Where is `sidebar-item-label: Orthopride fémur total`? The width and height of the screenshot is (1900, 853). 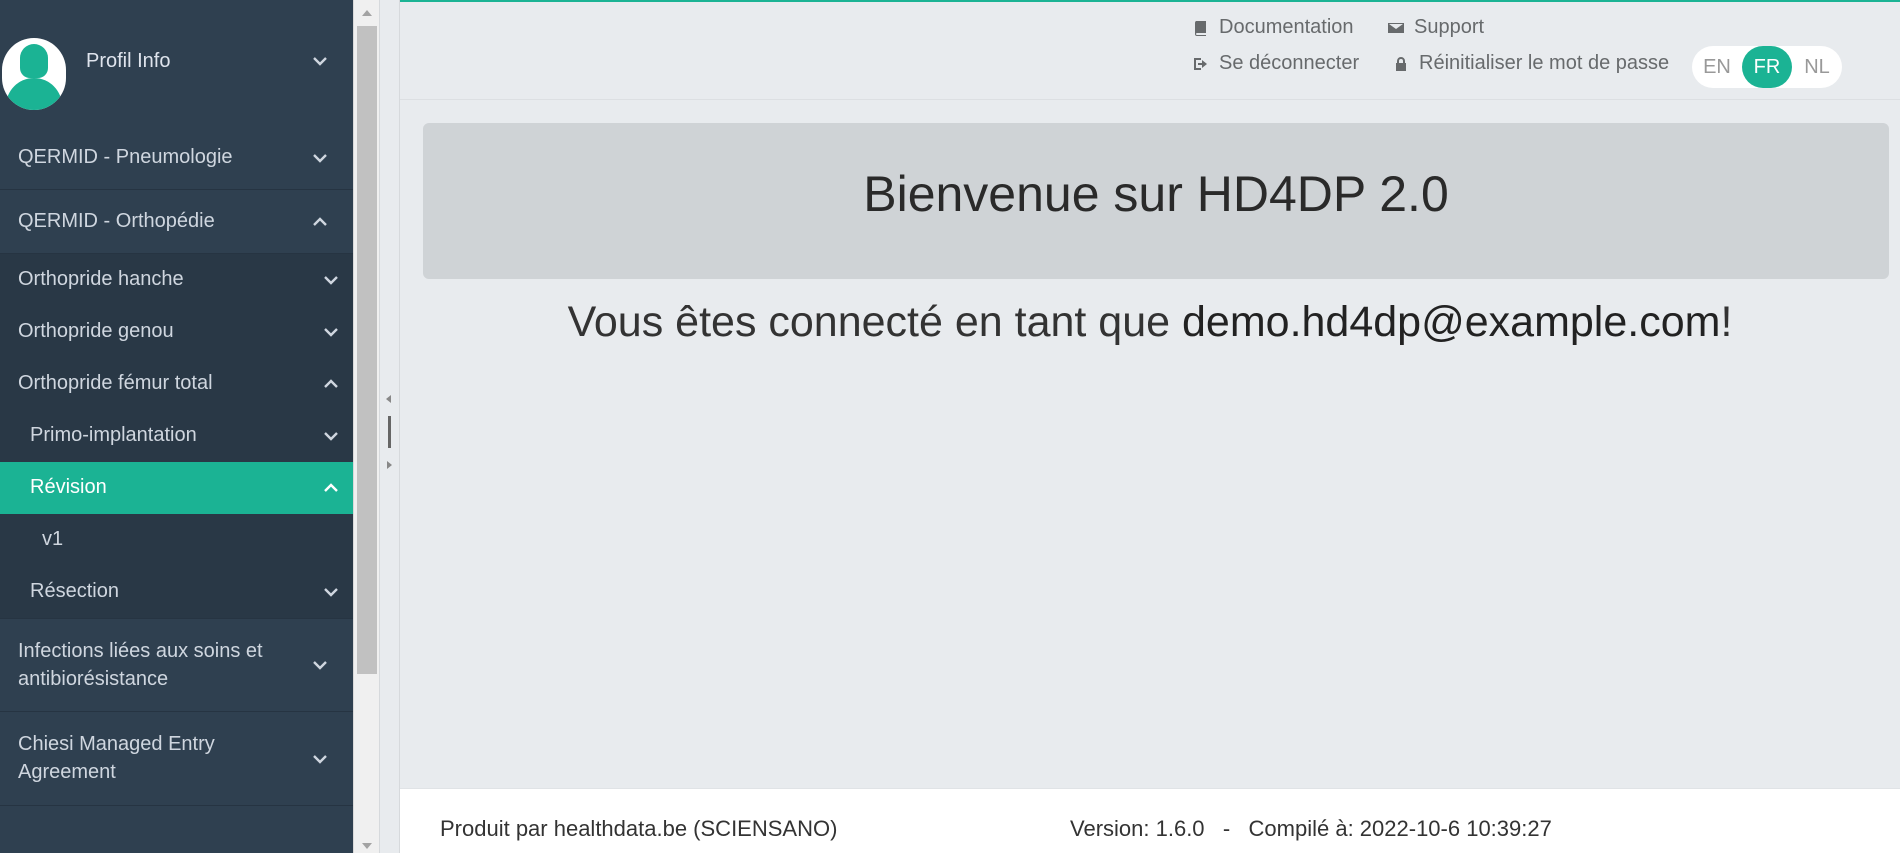 sidebar-item-label: Orthopride fémur total is located at coordinates (115, 383).